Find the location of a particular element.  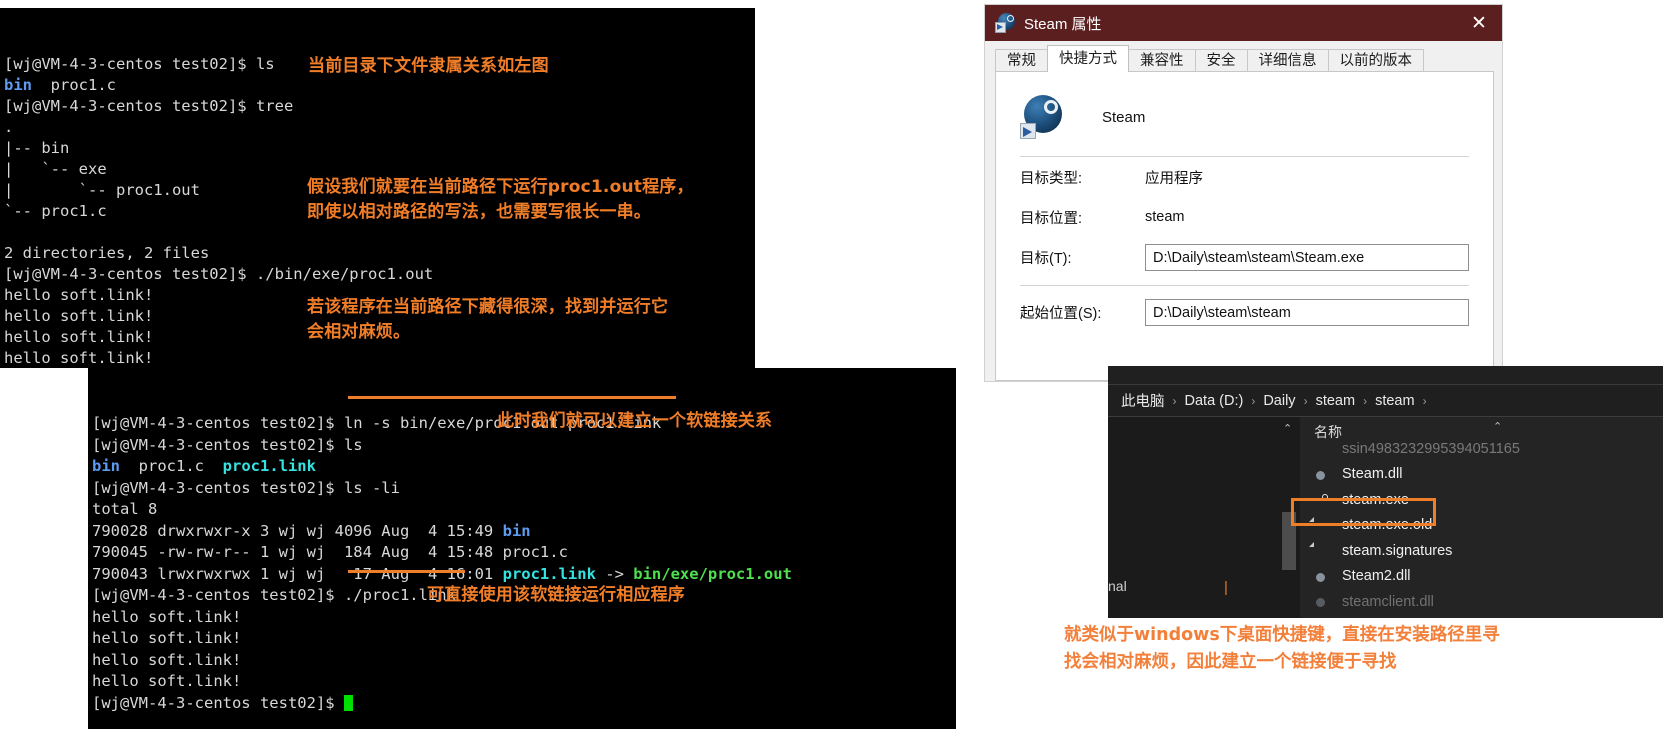

terminal-text: [wj@VM-4-3-centos test02]$ is located at coordinates (218, 702).